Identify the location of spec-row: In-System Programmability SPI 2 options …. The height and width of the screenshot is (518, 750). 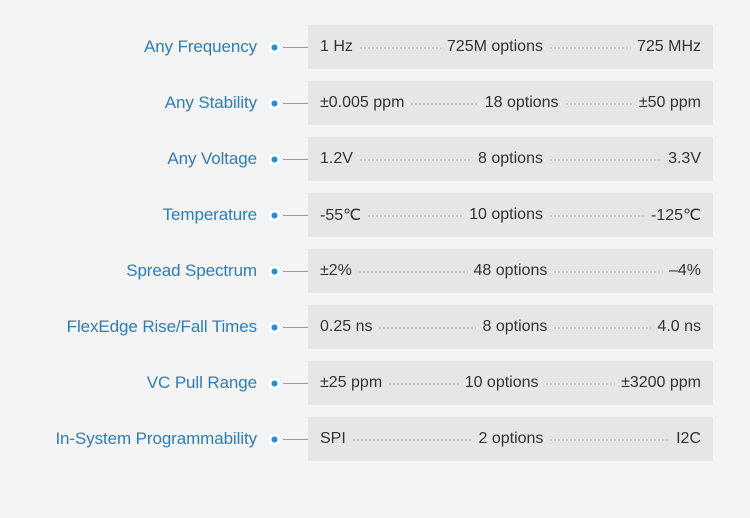
(375, 439).